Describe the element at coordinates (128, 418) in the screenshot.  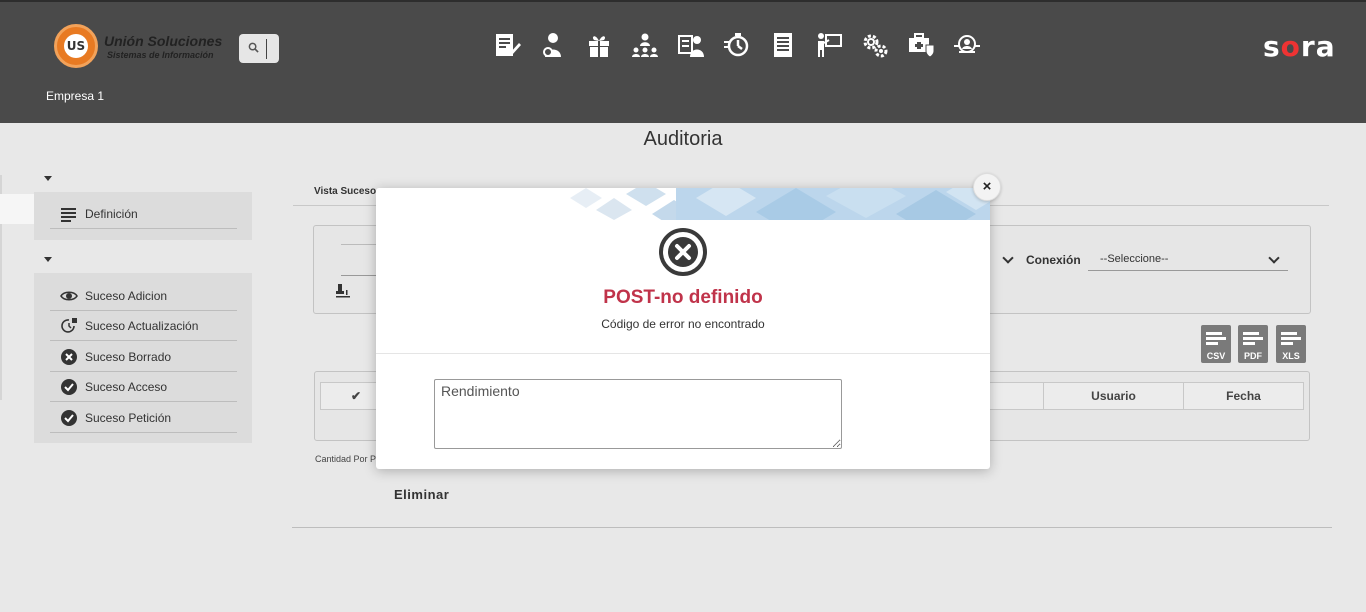
I see `sidebar-item-label: Suceso Petición` at that location.